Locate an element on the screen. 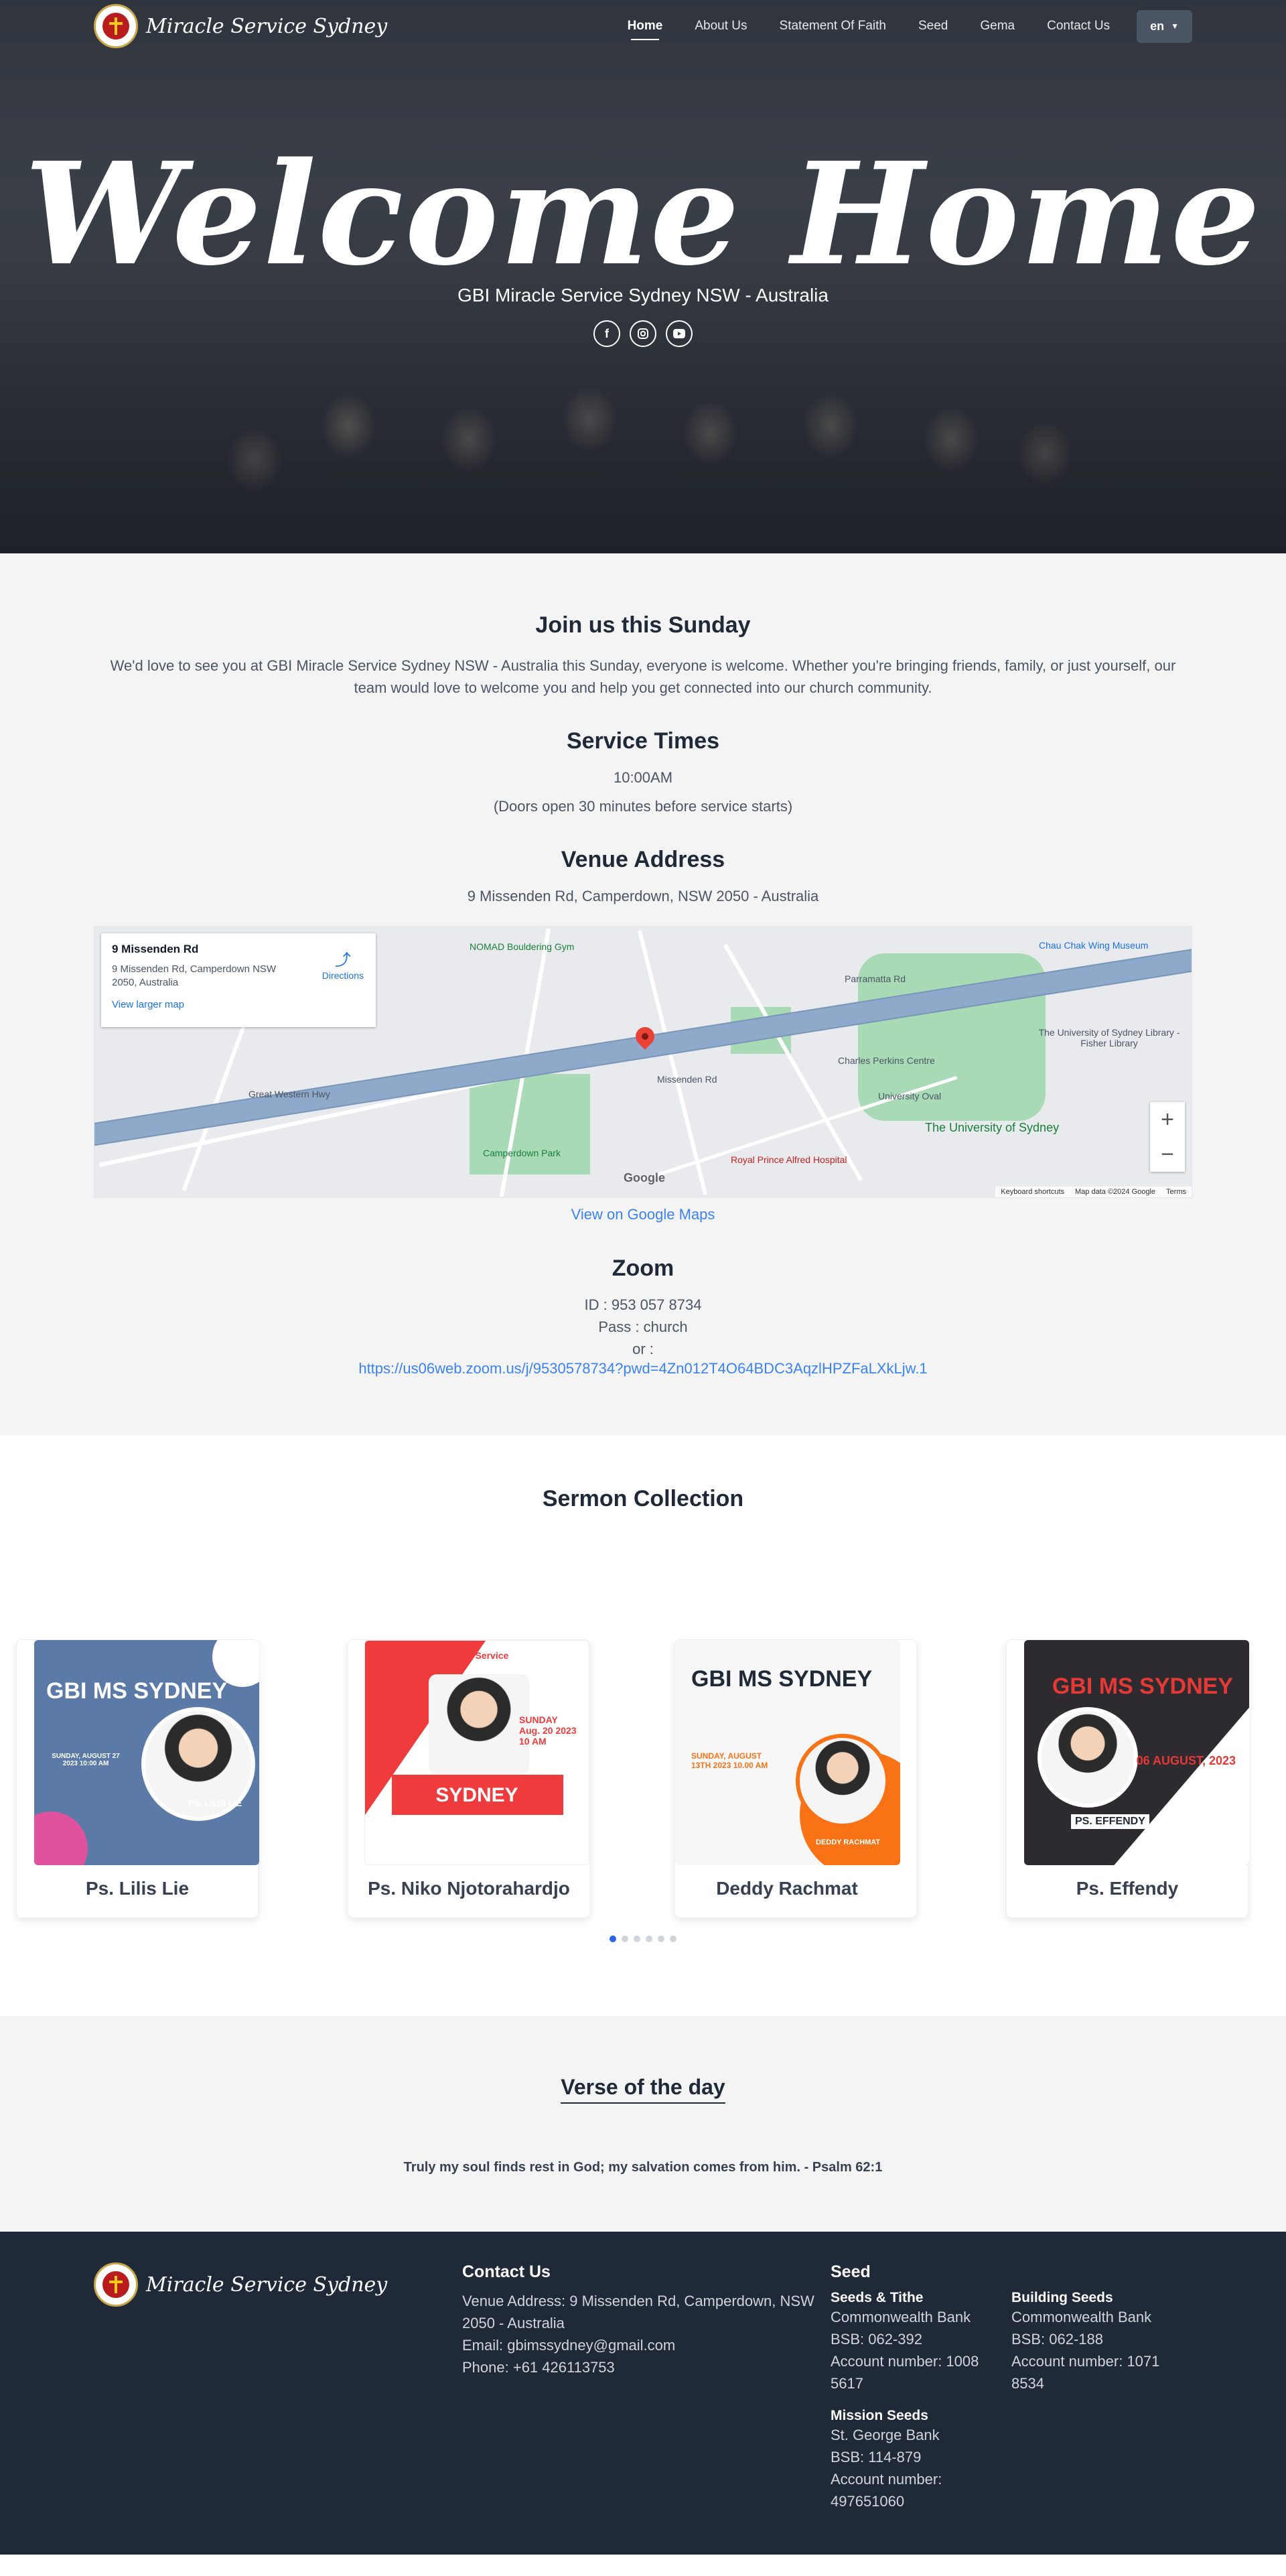  directions-icon: ⤴ is located at coordinates (342, 960).